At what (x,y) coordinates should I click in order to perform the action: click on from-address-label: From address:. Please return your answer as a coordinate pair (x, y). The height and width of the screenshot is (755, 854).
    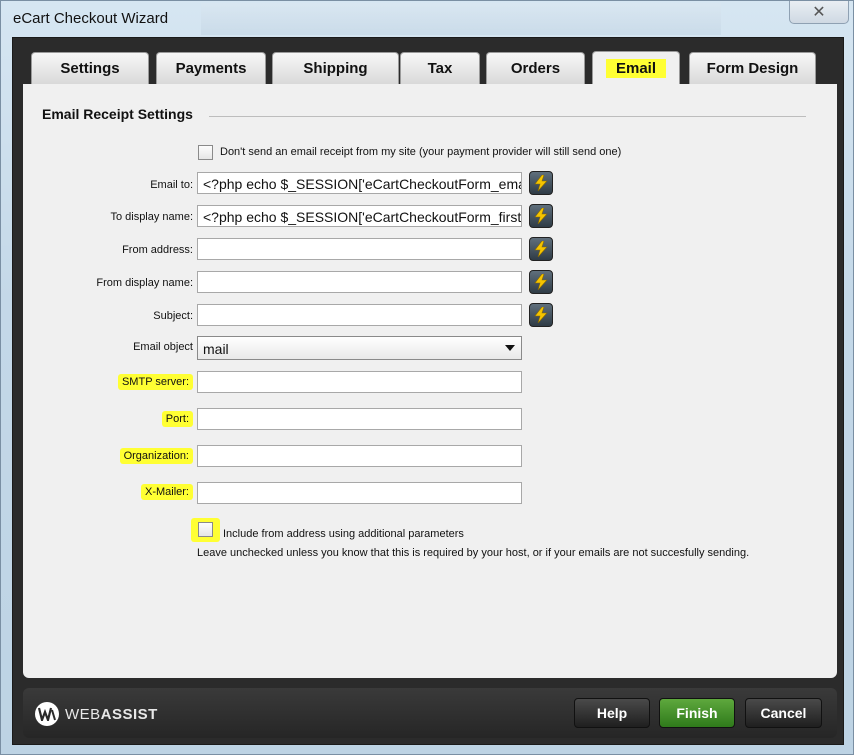
    Looking at the image, I should click on (157, 250).